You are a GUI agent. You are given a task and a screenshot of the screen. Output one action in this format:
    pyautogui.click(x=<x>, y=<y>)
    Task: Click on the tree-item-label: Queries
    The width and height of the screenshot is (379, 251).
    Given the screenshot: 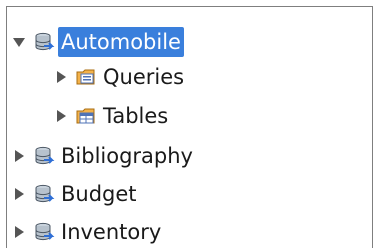 What is the action you would take?
    pyautogui.click(x=144, y=77)
    